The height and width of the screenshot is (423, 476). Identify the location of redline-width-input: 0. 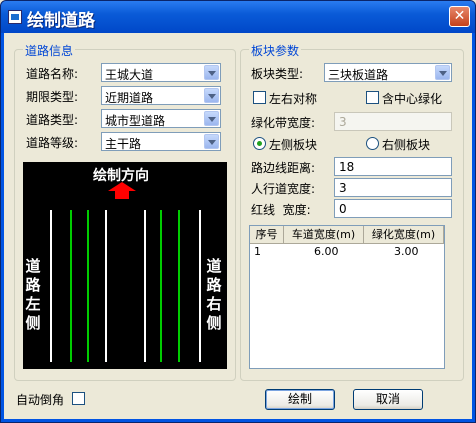
(393, 208).